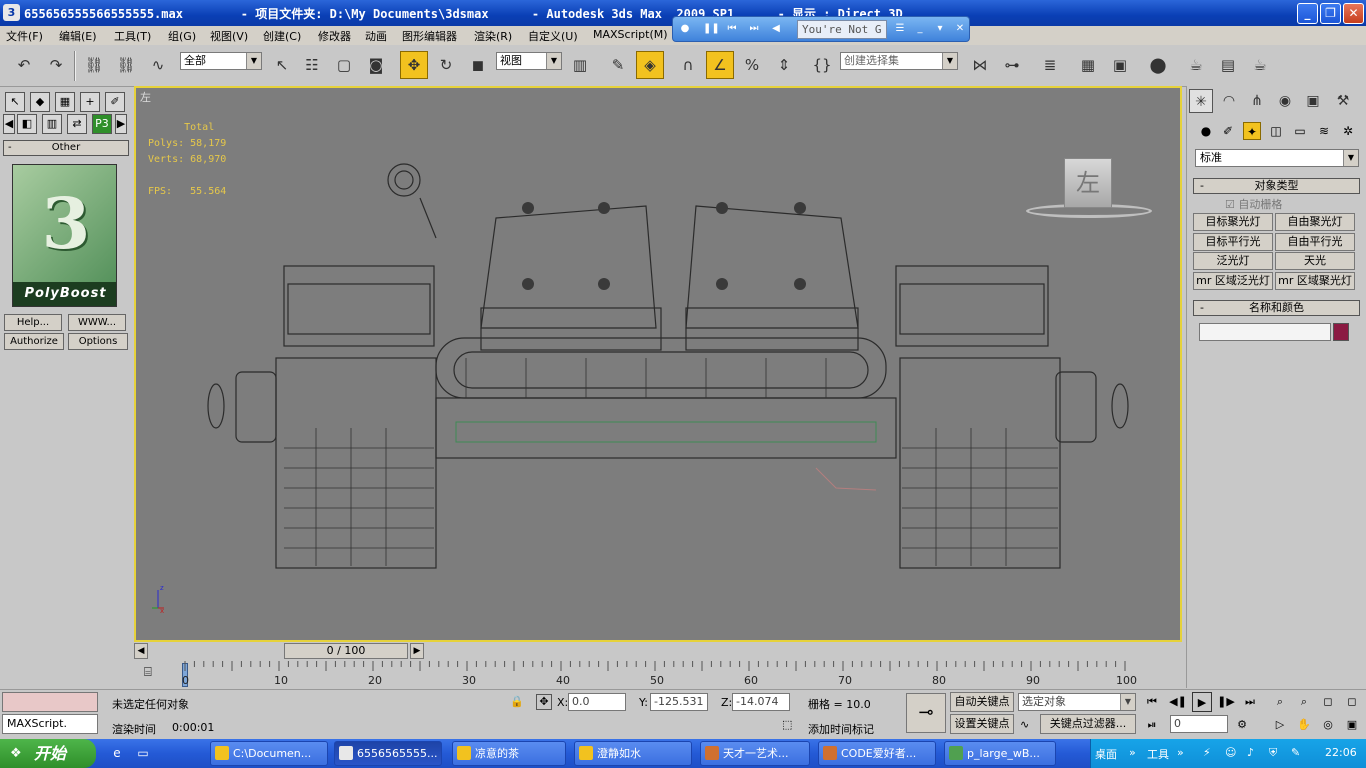 The height and width of the screenshot is (768, 1366). Describe the element at coordinates (11, 12) in the screenshot. I see `3dsmax-app-icon: 3` at that location.